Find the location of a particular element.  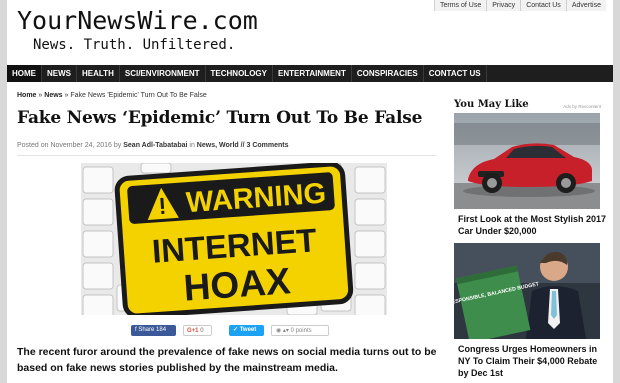

facebook-share-label: Share is located at coordinates (146, 330).